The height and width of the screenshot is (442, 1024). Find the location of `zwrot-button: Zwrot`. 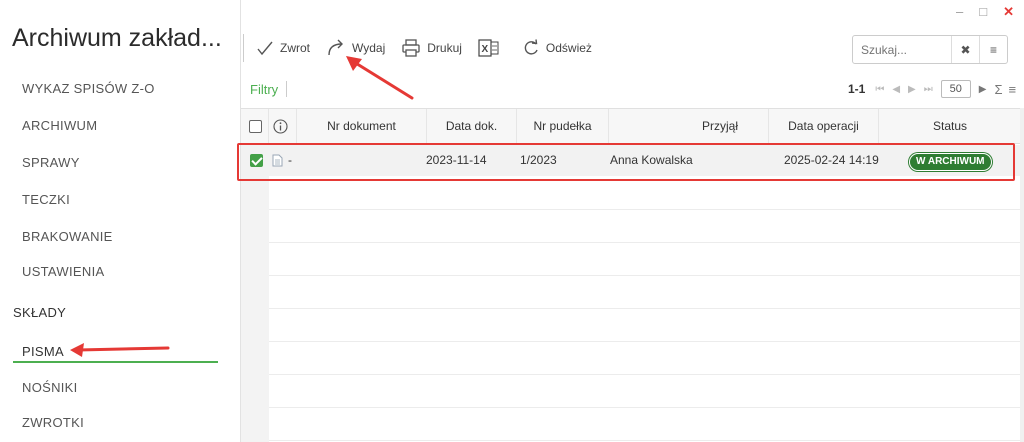

zwrot-button: Zwrot is located at coordinates (283, 48).